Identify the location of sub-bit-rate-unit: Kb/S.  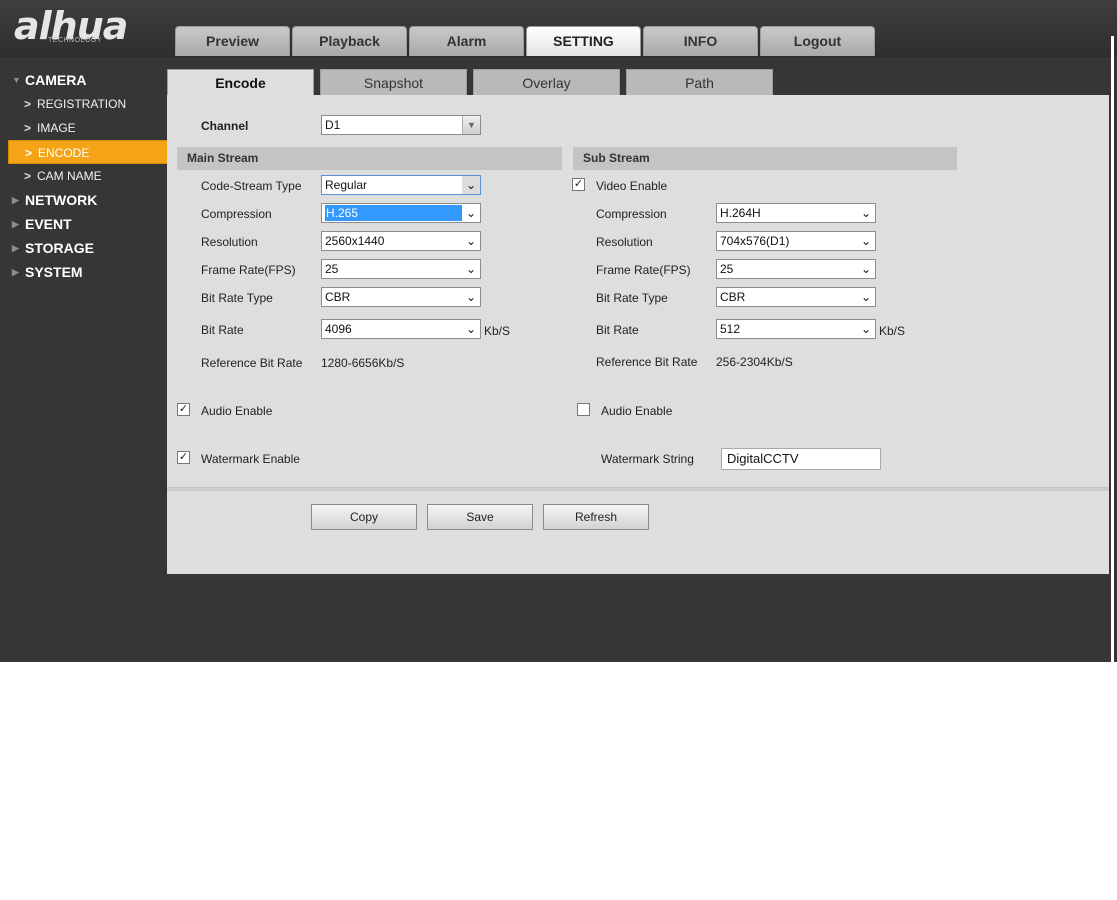
(892, 331).